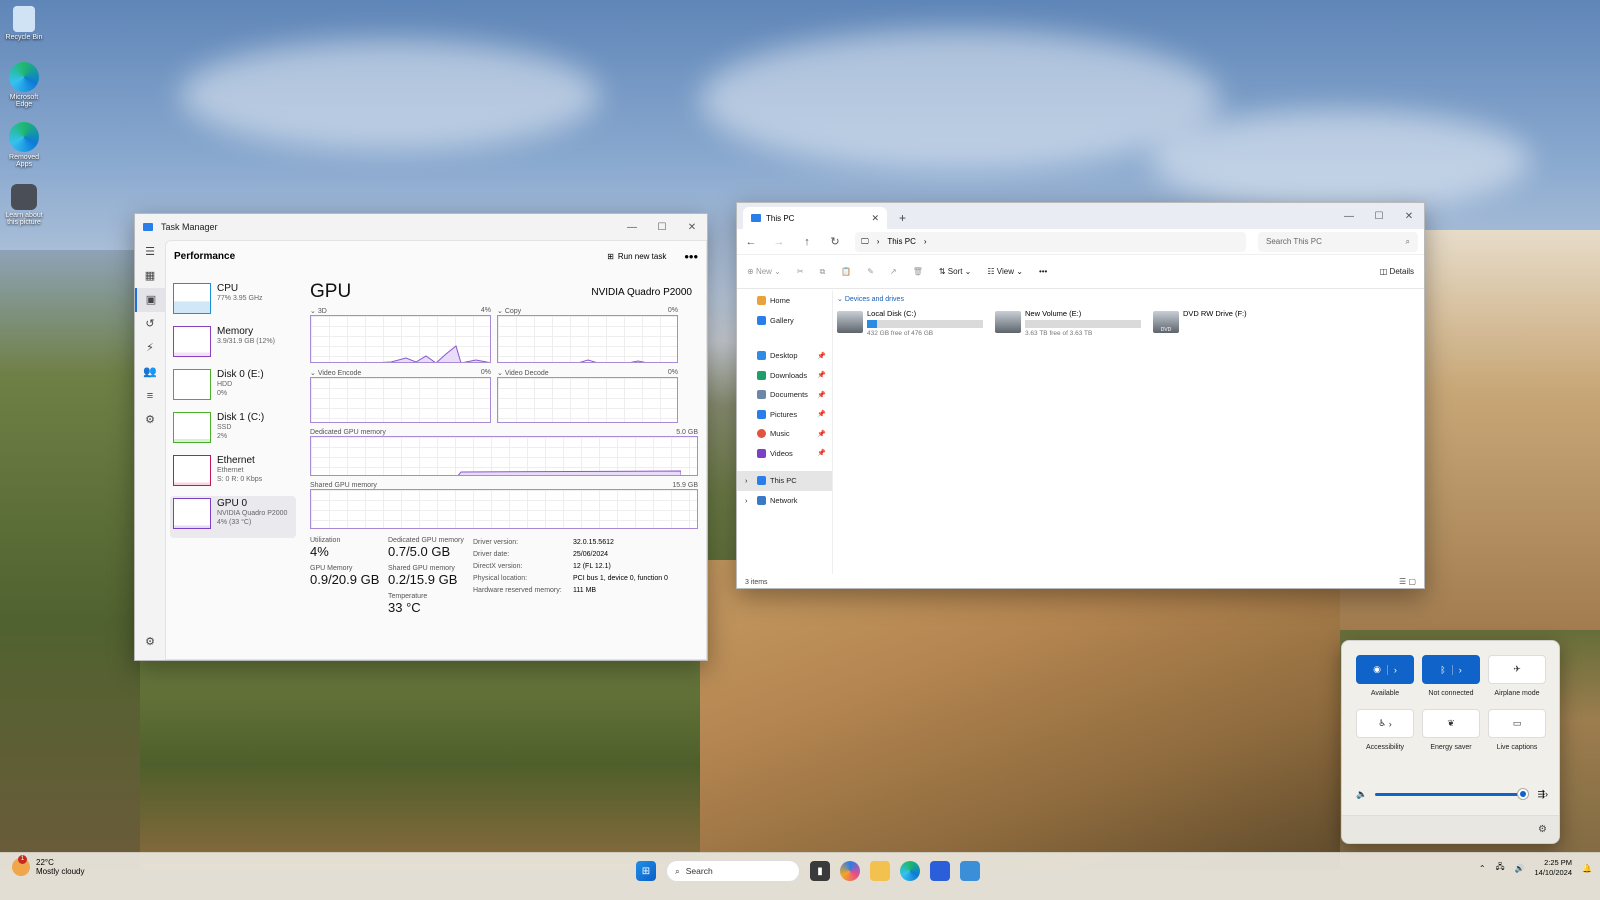 The height and width of the screenshot is (900, 1600). Describe the element at coordinates (784, 356) in the screenshot. I see `nav-desktop: Desktop 📌` at that location.